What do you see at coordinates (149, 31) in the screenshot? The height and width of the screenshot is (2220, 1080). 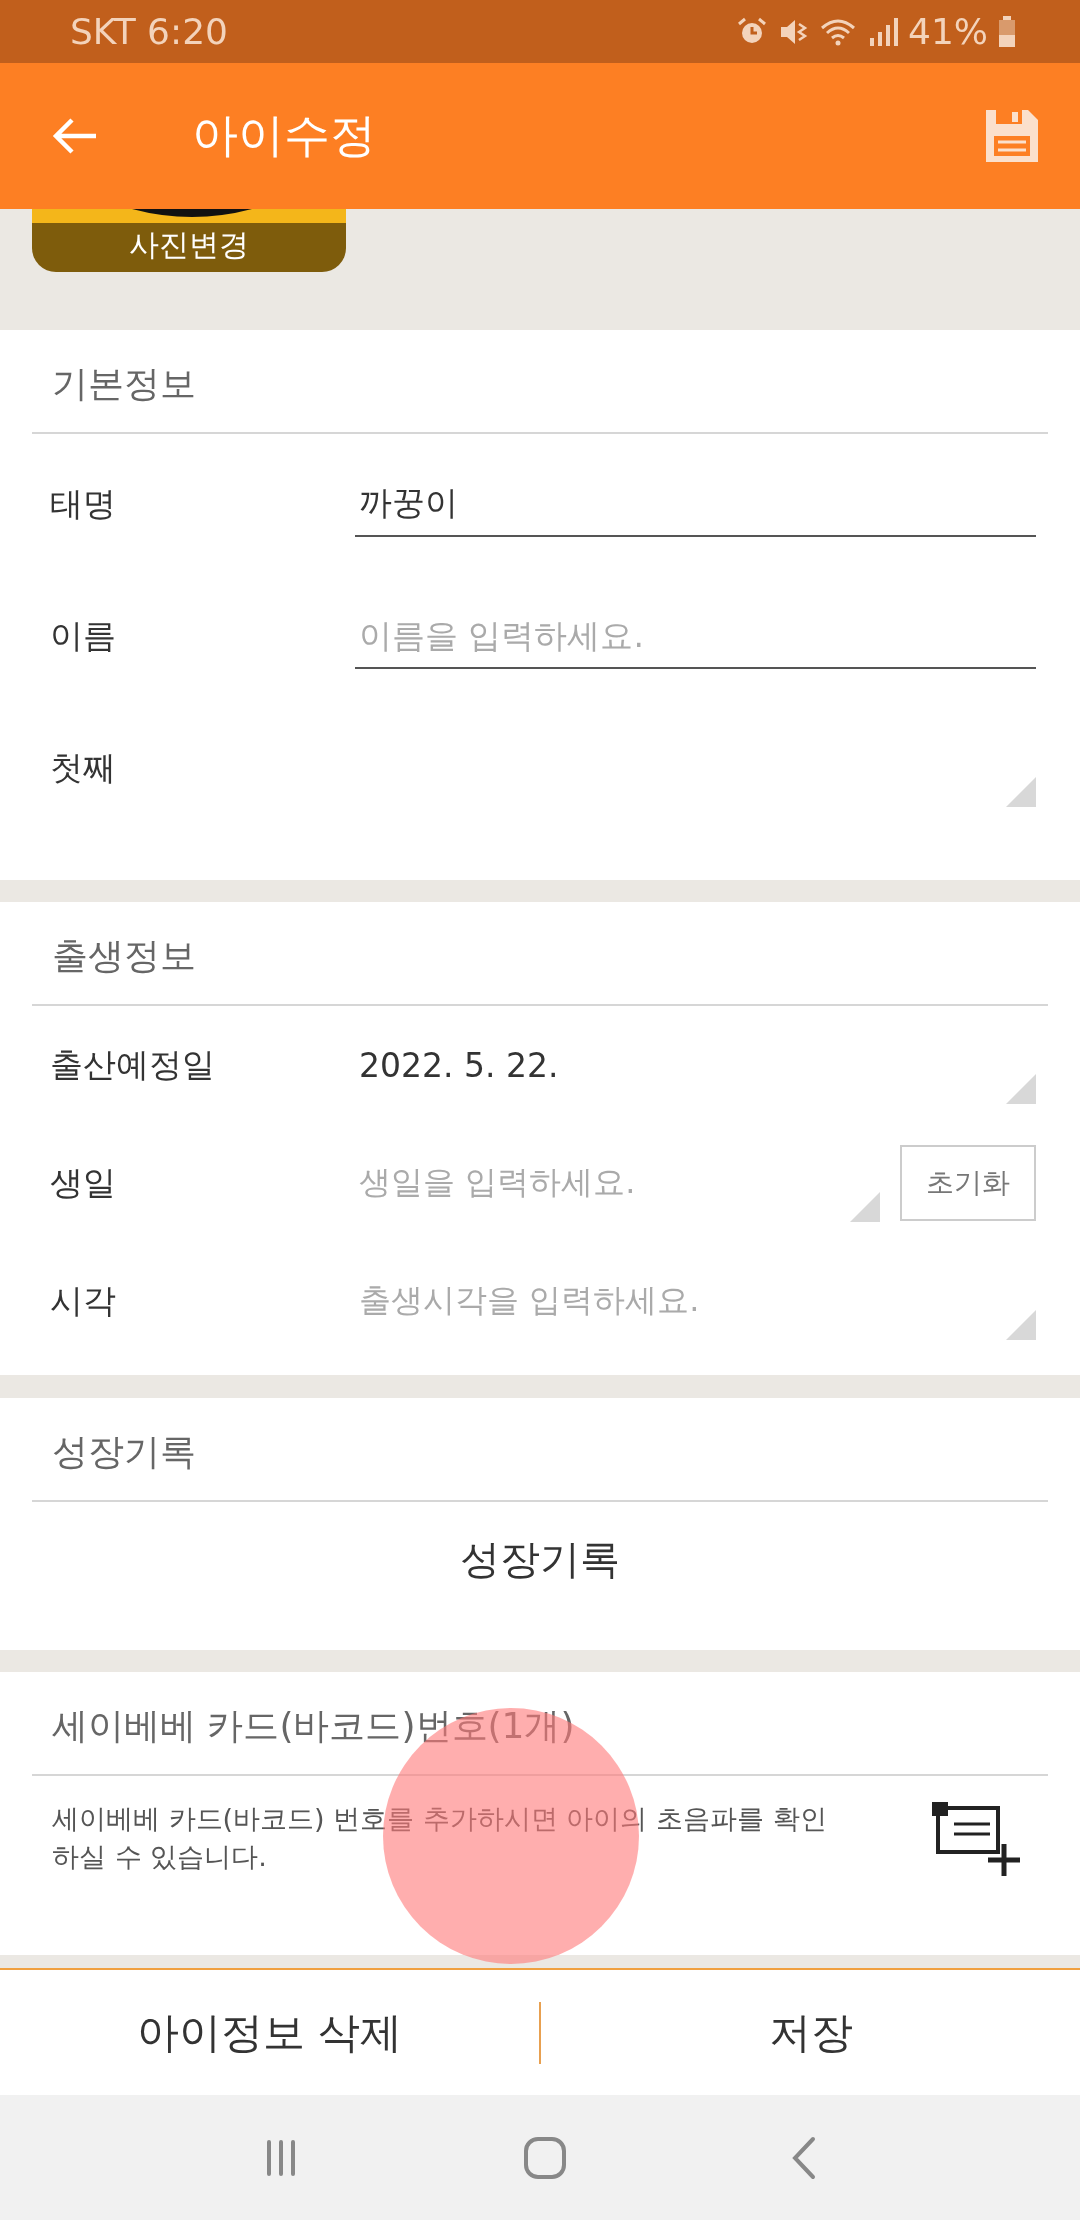 I see `status-time: SKT 6:20` at bounding box center [149, 31].